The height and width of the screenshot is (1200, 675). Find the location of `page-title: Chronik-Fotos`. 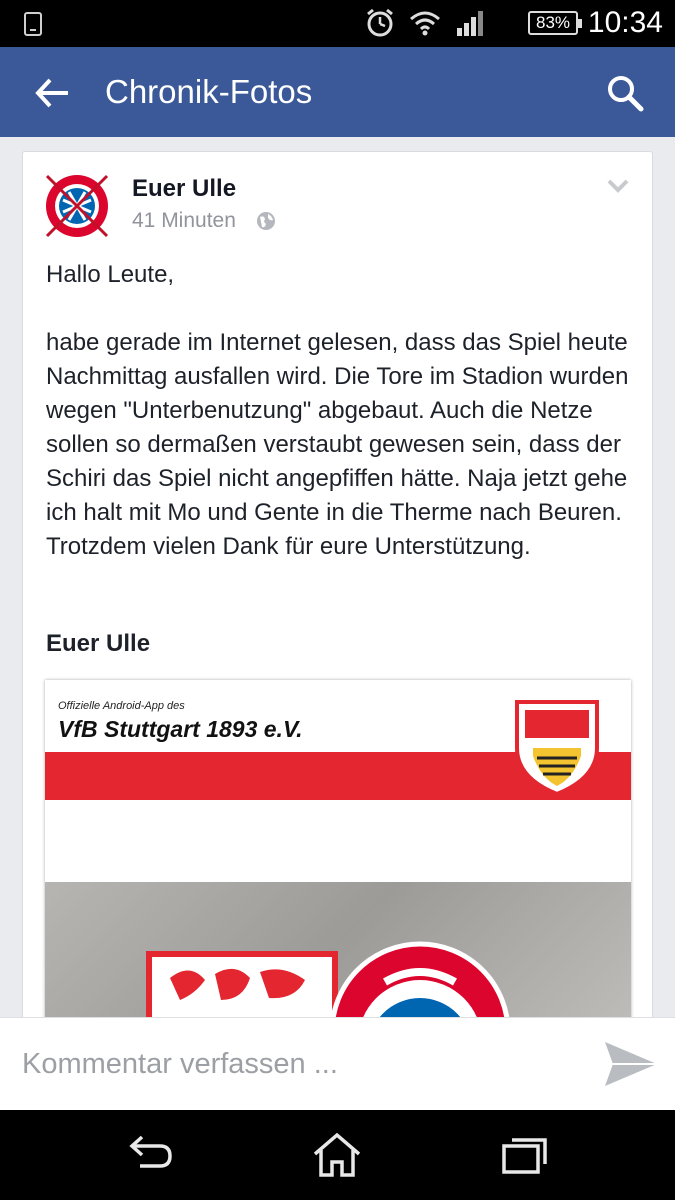

page-title: Chronik-Fotos is located at coordinates (209, 91).